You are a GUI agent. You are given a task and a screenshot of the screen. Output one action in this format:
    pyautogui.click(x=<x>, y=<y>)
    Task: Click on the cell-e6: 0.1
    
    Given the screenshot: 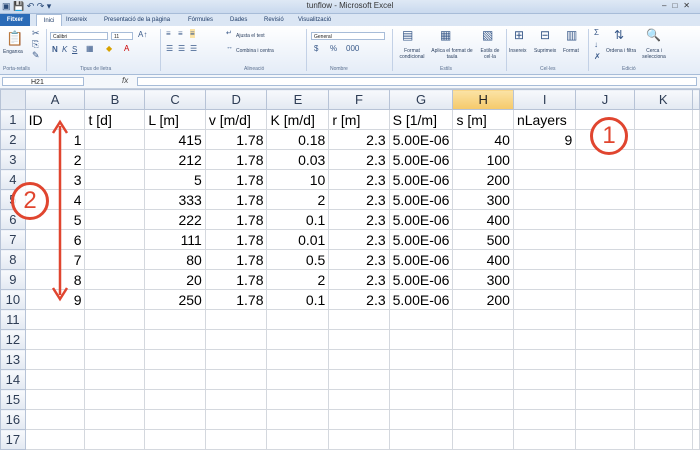 What is the action you would take?
    pyautogui.click(x=298, y=219)
    